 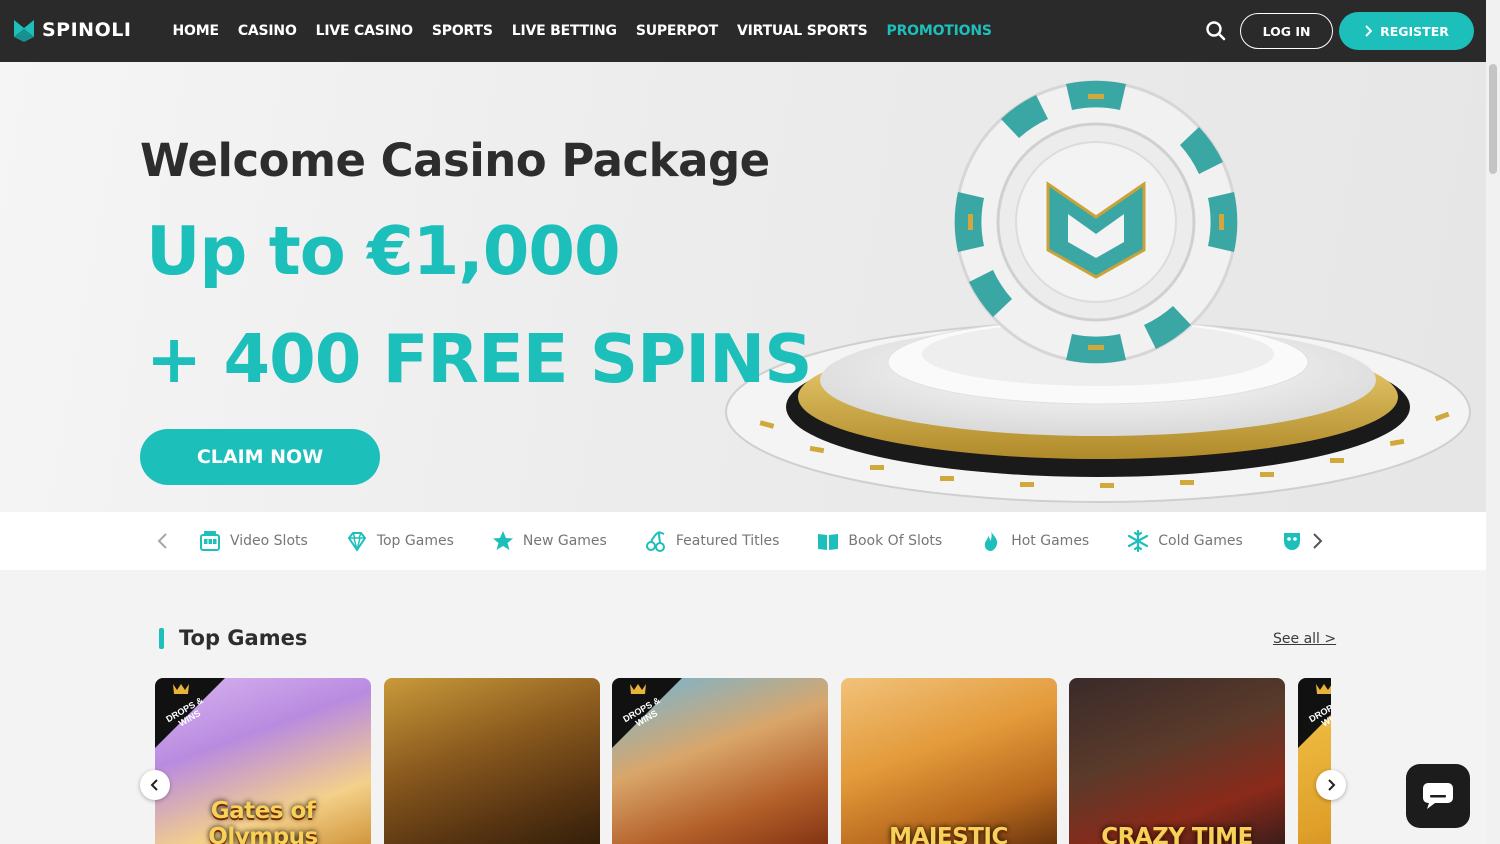 I want to click on hero-bonus-amount: Up to €1,000, so click(x=383, y=251).